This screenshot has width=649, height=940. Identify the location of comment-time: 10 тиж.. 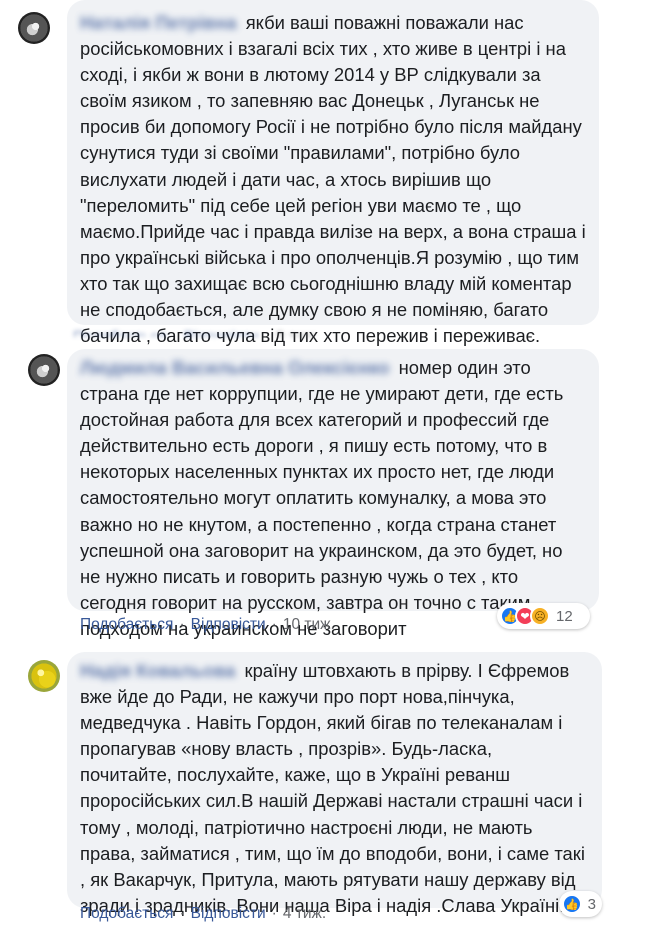
(309, 625).